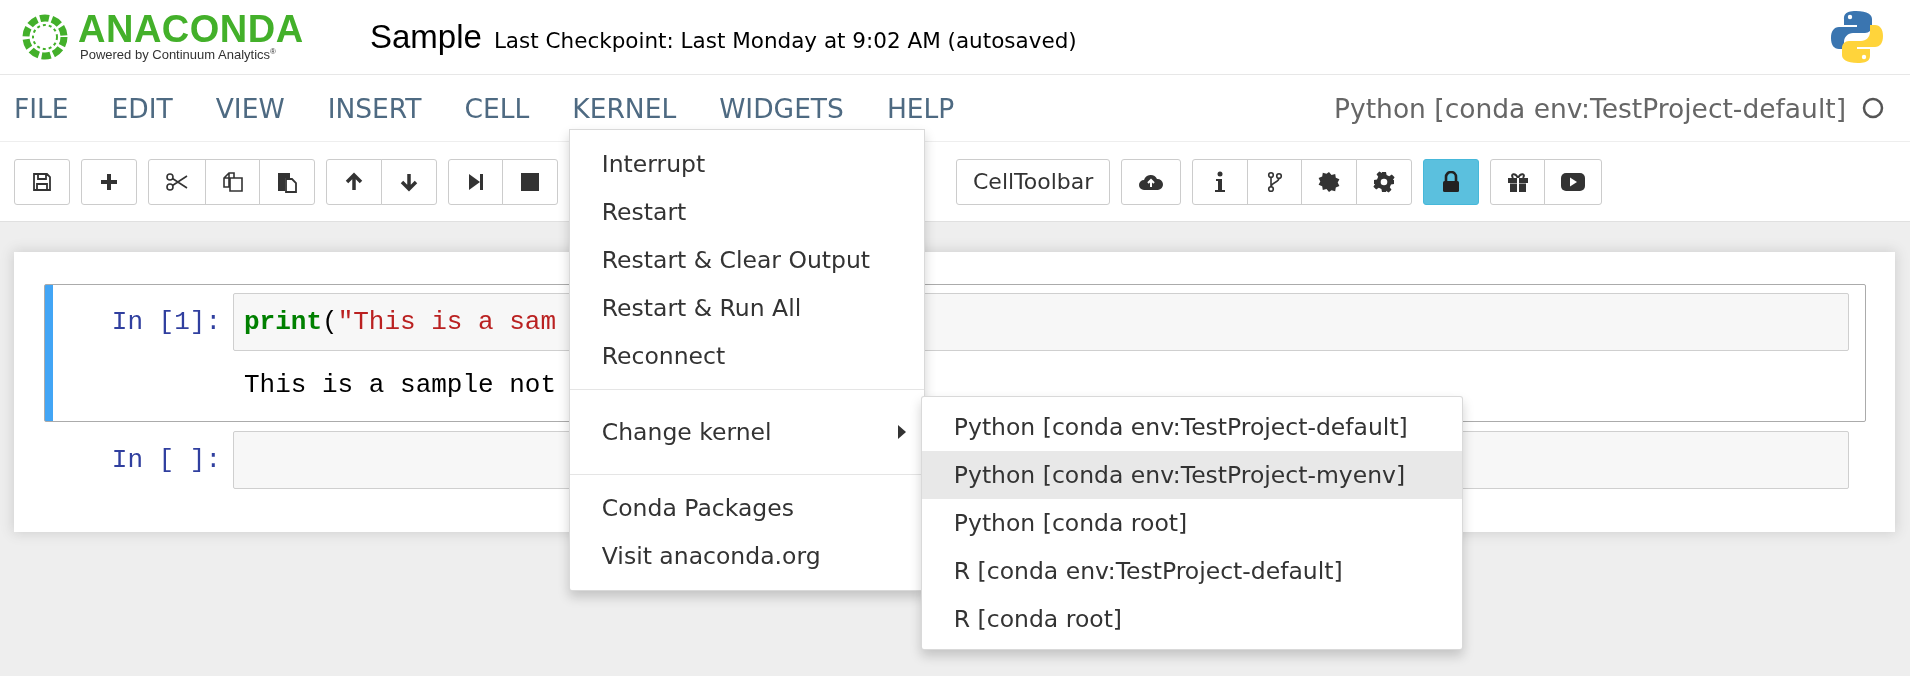 The width and height of the screenshot is (1910, 676). What do you see at coordinates (166, 460) in the screenshot?
I see `input-prompt: In [ ]:` at bounding box center [166, 460].